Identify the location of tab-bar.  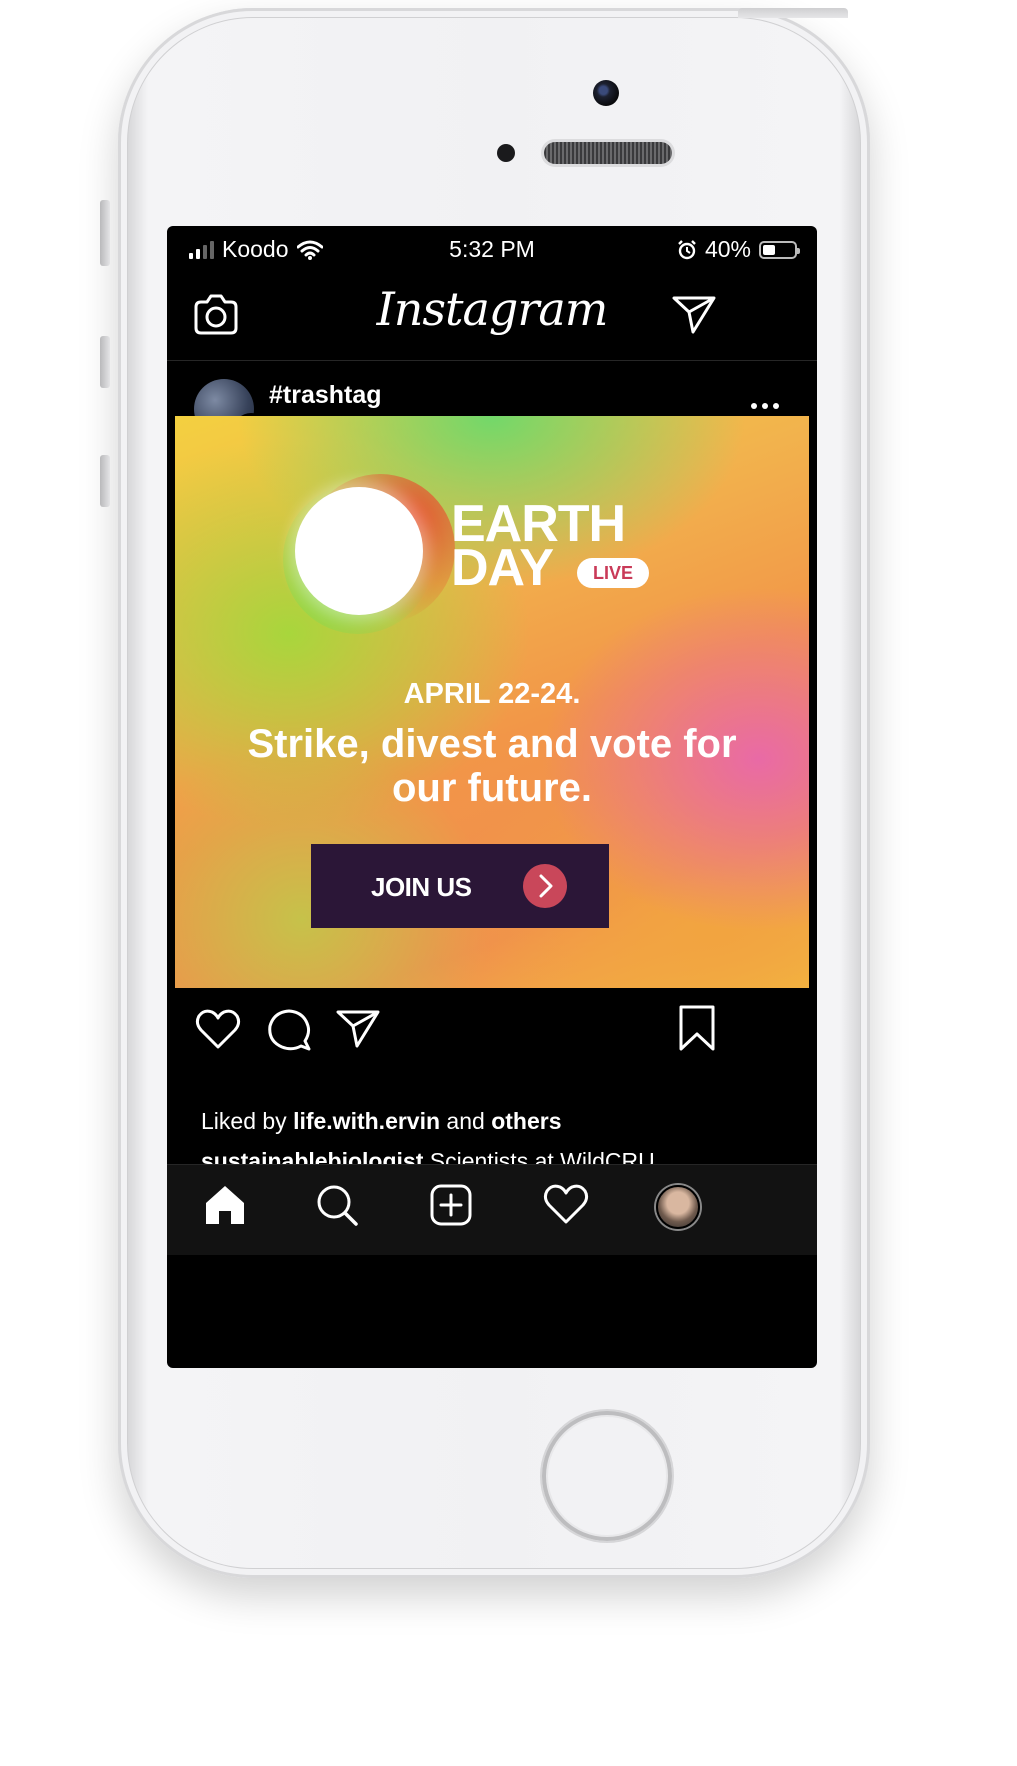
(492, 1209).